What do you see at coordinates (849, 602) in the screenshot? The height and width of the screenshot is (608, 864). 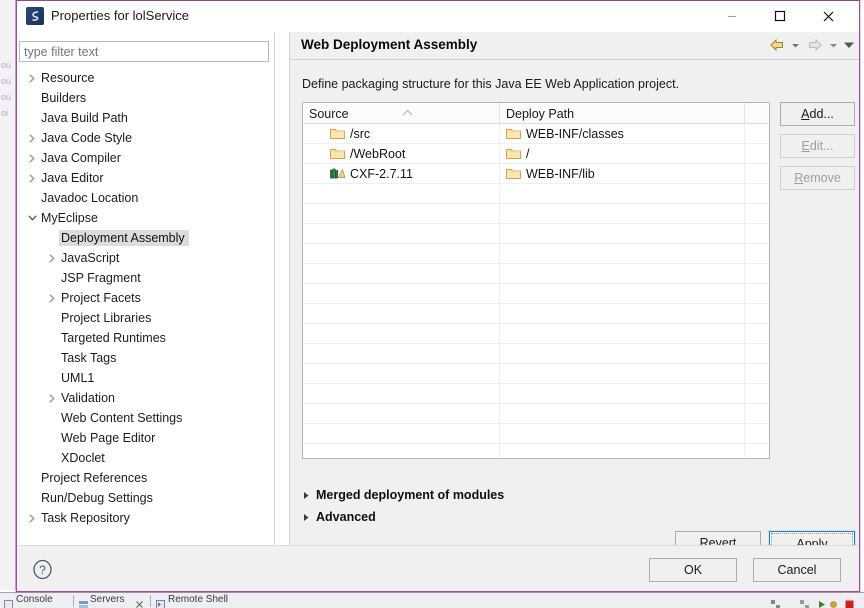 I see `stop-icon` at bounding box center [849, 602].